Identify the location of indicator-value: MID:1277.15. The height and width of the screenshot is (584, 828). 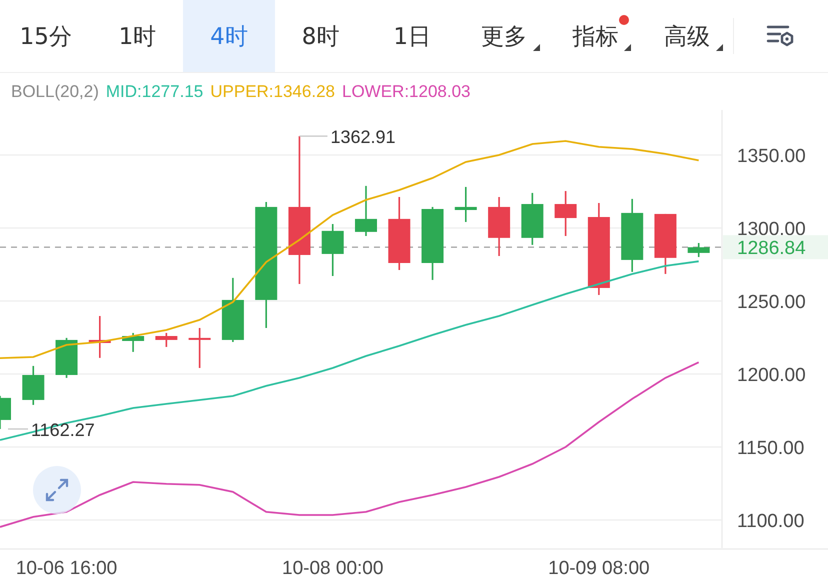
(155, 92).